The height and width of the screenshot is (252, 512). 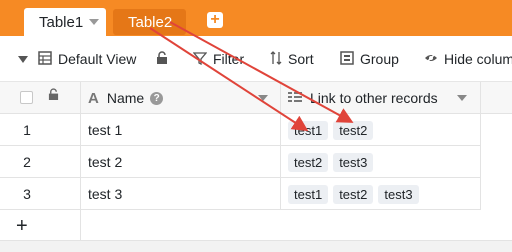 I want to click on table-row: 1 test 1 test1 test2, so click(x=240, y=130).